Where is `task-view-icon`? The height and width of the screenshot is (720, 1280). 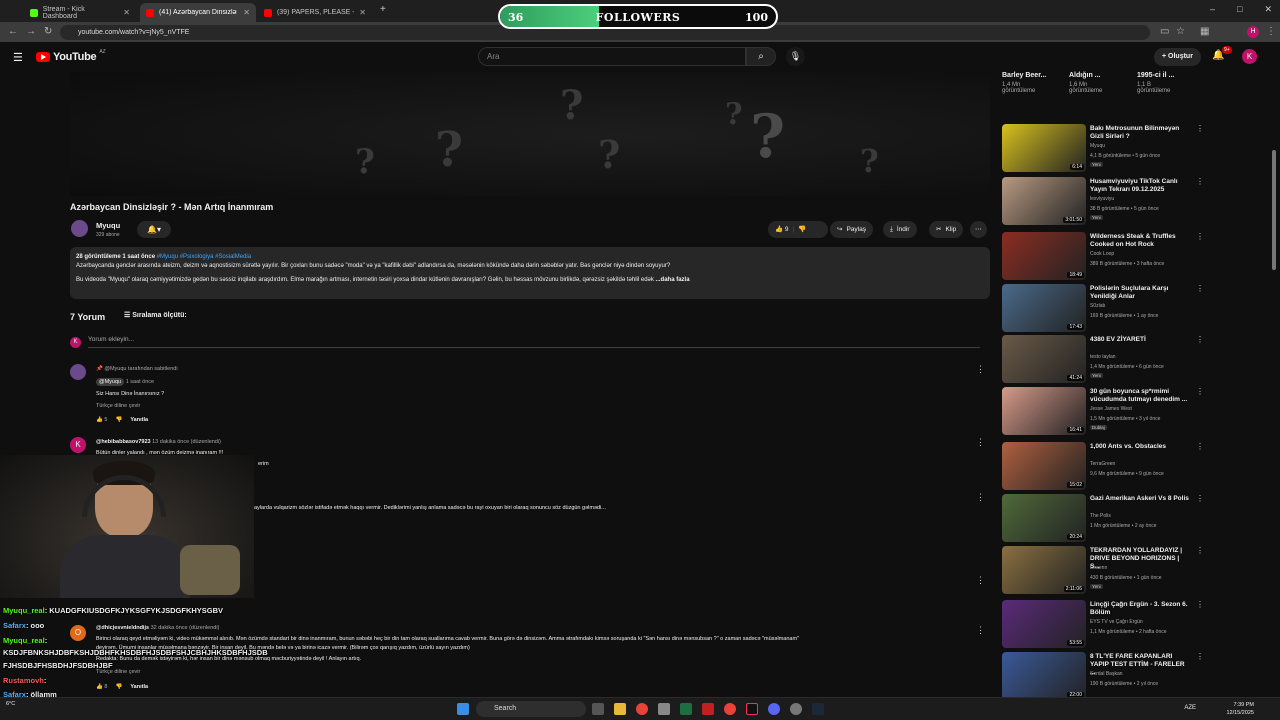
task-view-icon is located at coordinates (598, 709).